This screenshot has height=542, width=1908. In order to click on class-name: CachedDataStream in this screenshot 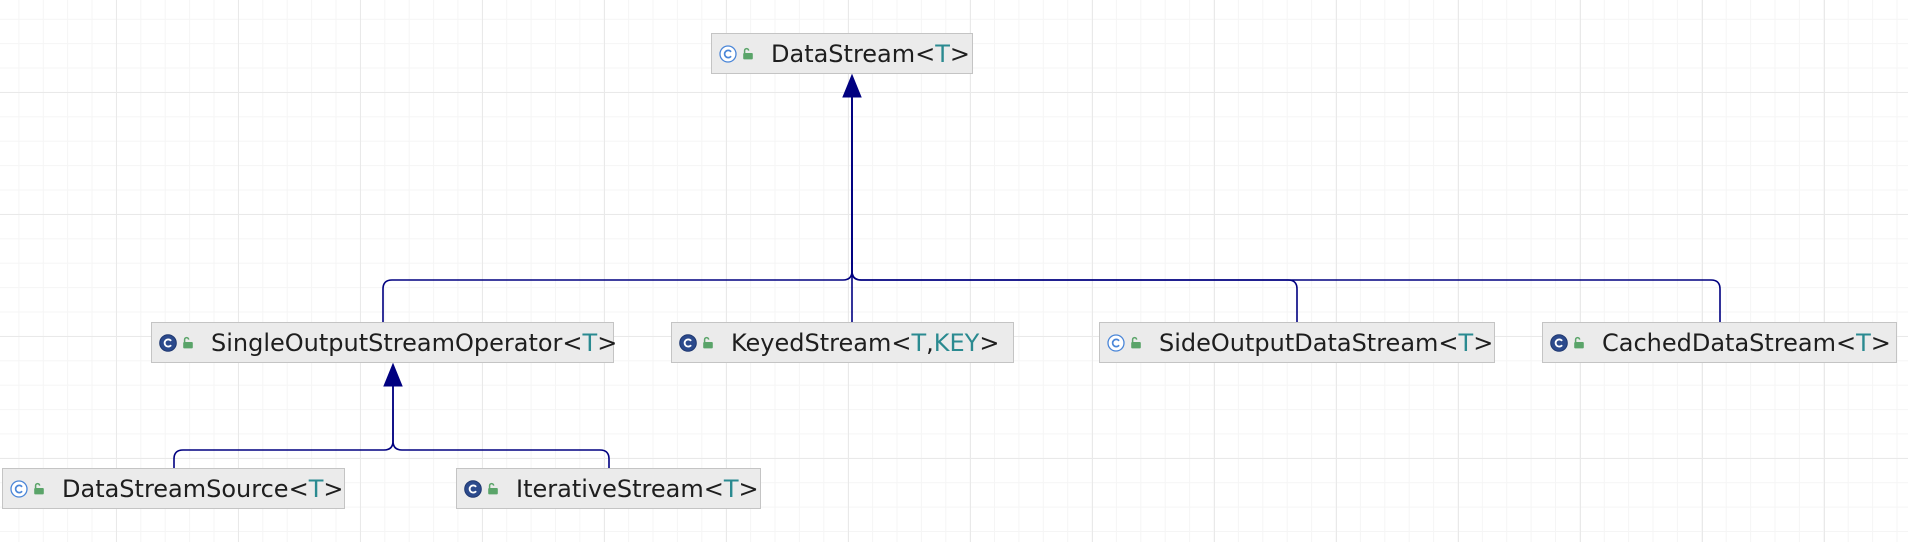, I will do `click(1719, 342)`.